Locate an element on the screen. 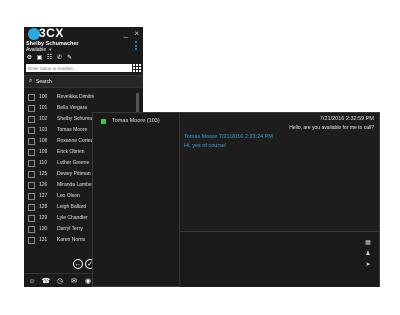 This screenshot has width=400, height=315. close-button: × is located at coordinates (136, 33).